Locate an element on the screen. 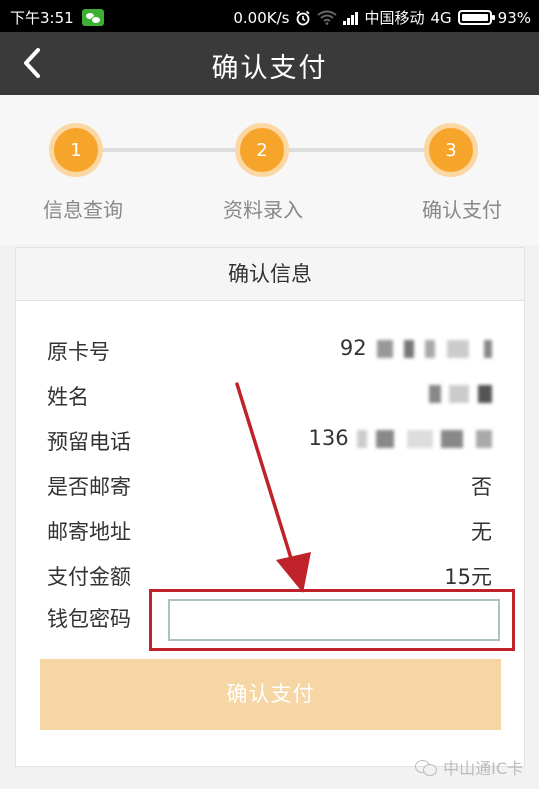 The image size is (539, 789). step-1-circle: 1 is located at coordinates (76, 150).